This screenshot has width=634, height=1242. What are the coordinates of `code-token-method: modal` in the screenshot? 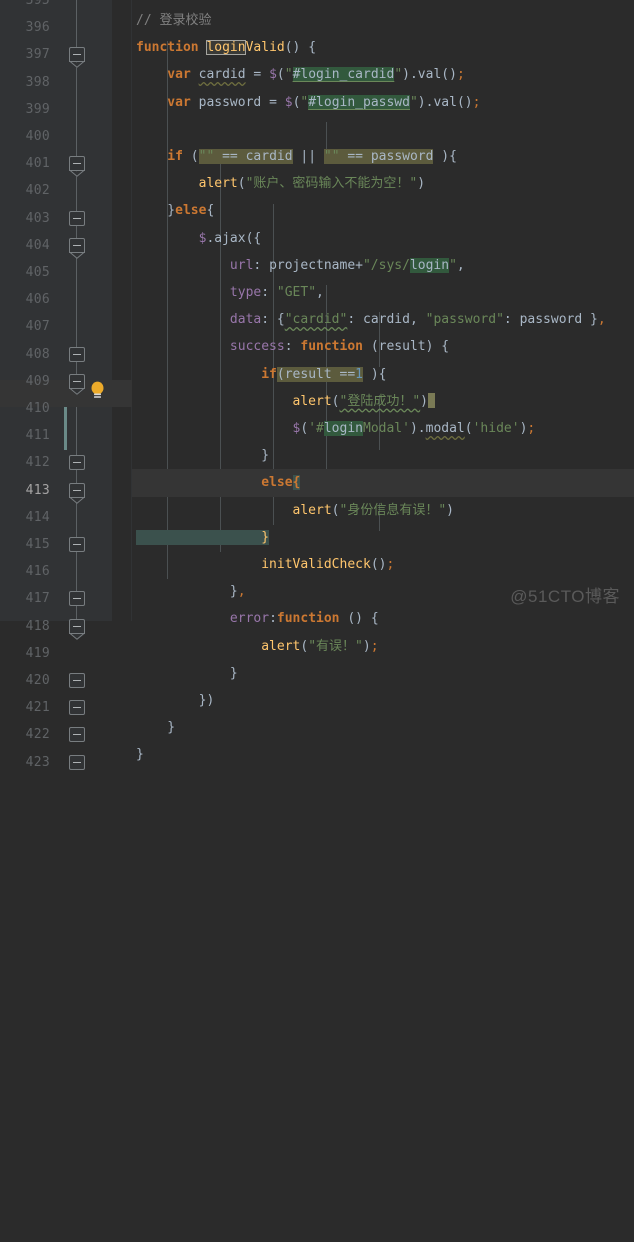 It's located at (445, 428).